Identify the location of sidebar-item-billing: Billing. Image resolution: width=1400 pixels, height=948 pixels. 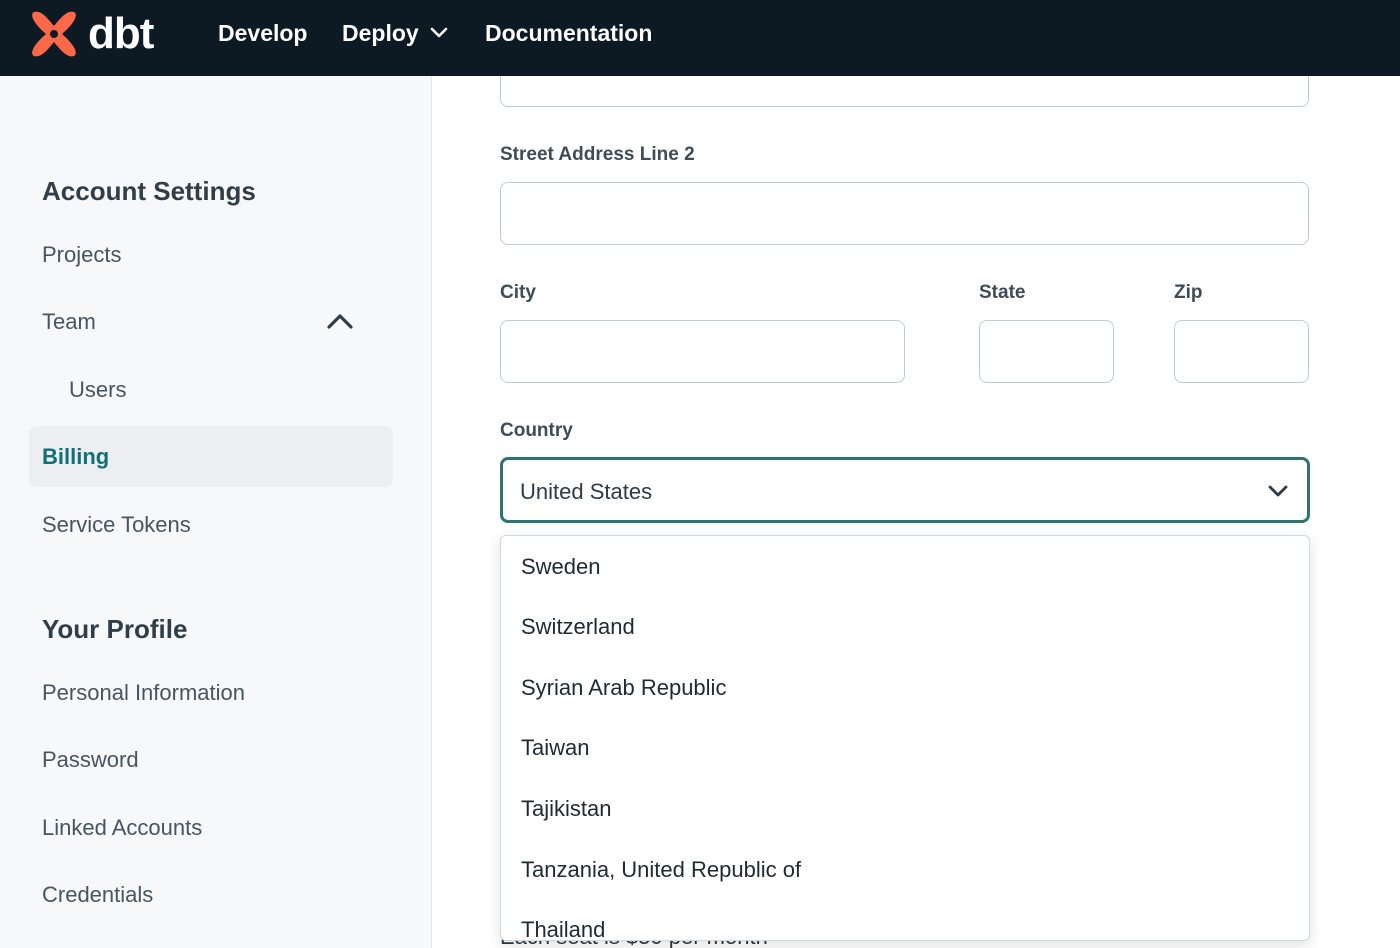
(75, 457).